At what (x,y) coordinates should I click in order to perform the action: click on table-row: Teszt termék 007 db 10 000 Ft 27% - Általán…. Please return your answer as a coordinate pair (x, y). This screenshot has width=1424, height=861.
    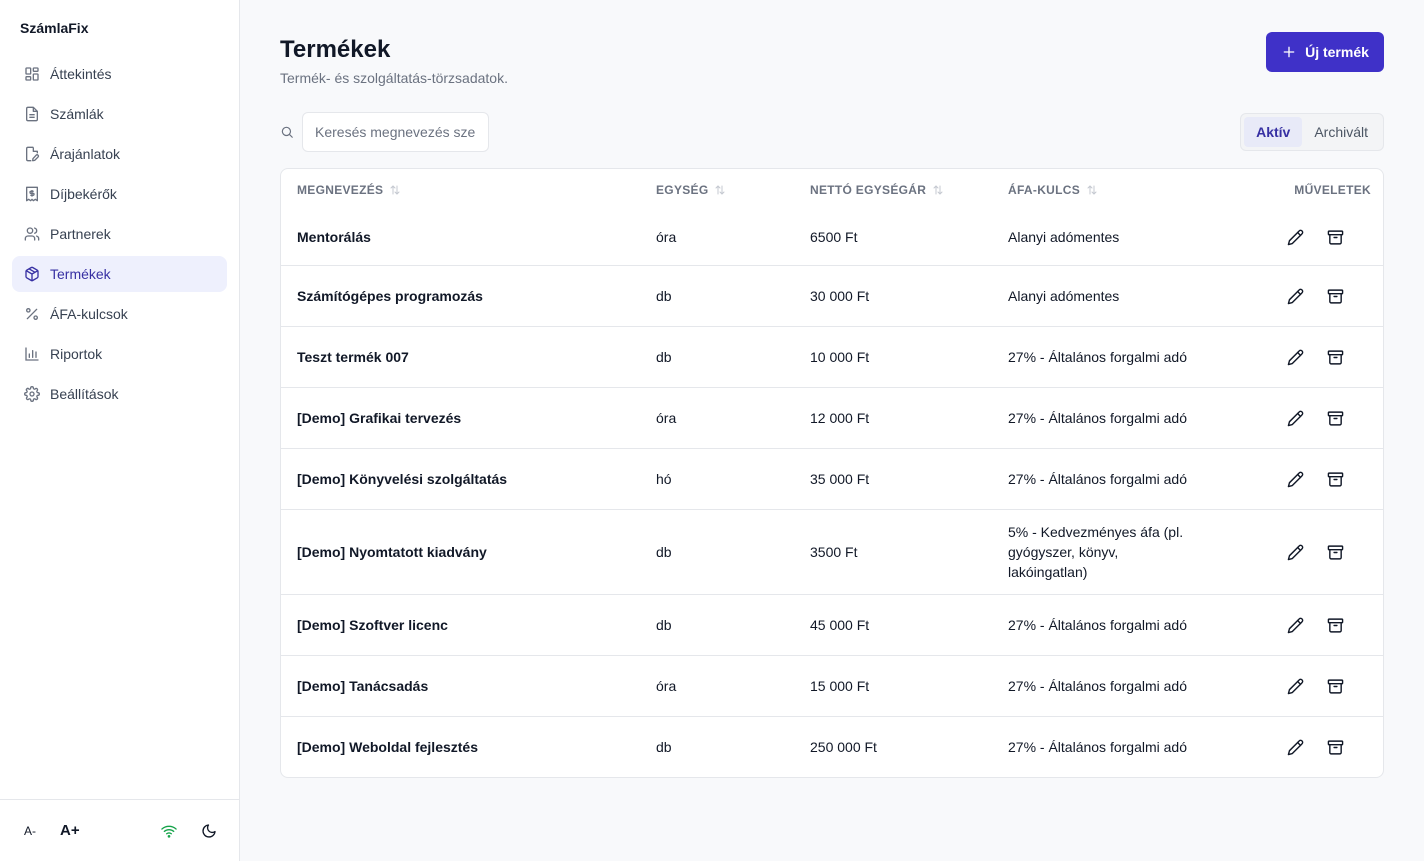
    Looking at the image, I should click on (832, 356).